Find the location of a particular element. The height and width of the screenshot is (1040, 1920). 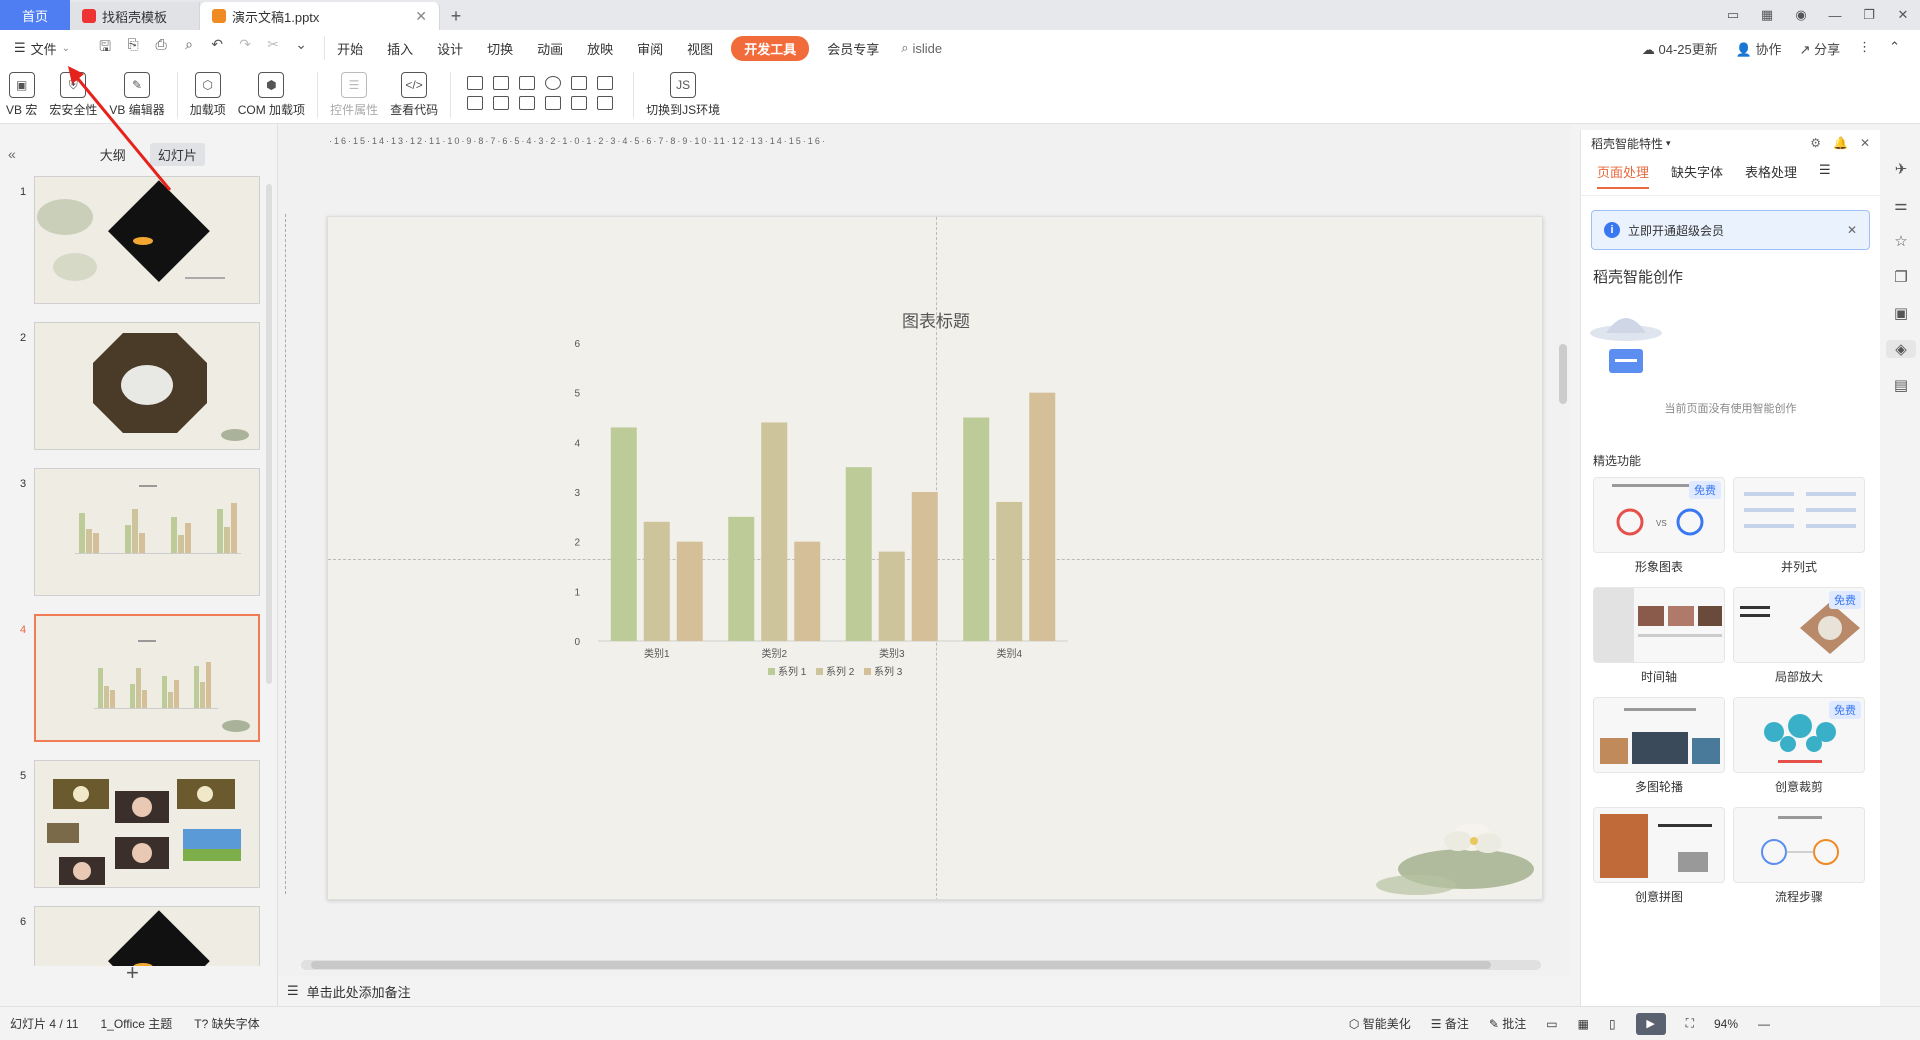

redo-icon: ↷ is located at coordinates (245, 48).